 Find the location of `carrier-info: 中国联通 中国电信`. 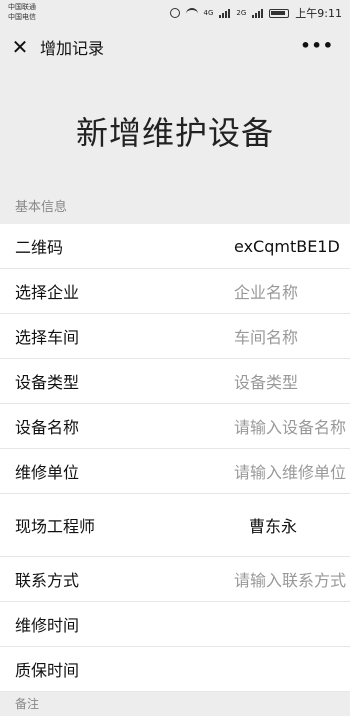

carrier-info: 中国联通 中国电信 is located at coordinates (22, 12).